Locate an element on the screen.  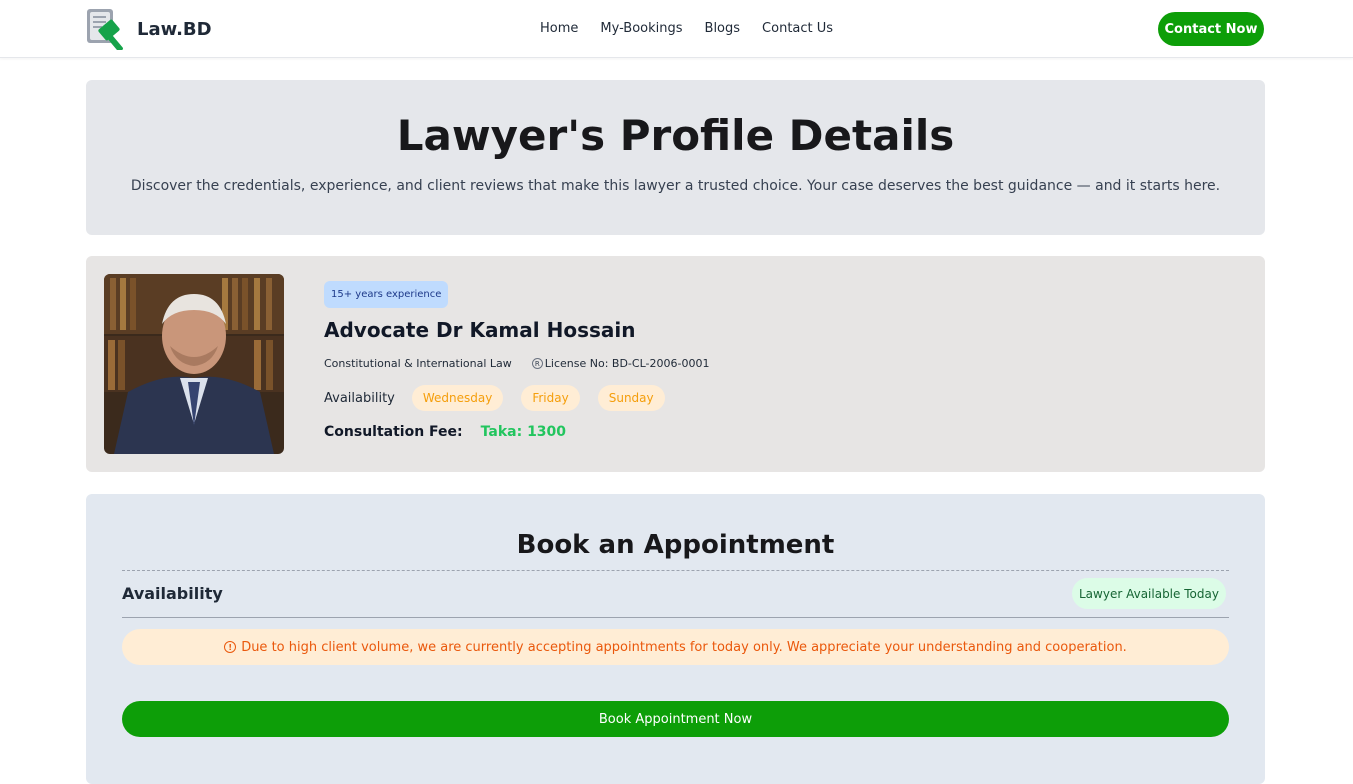
available-today-badge: Lawyer Available Today is located at coordinates (1149, 593).